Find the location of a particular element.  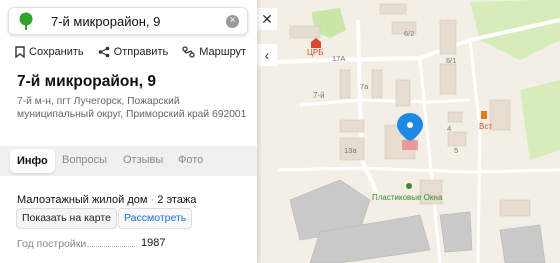

clear-icon: × is located at coordinates (232, 21).